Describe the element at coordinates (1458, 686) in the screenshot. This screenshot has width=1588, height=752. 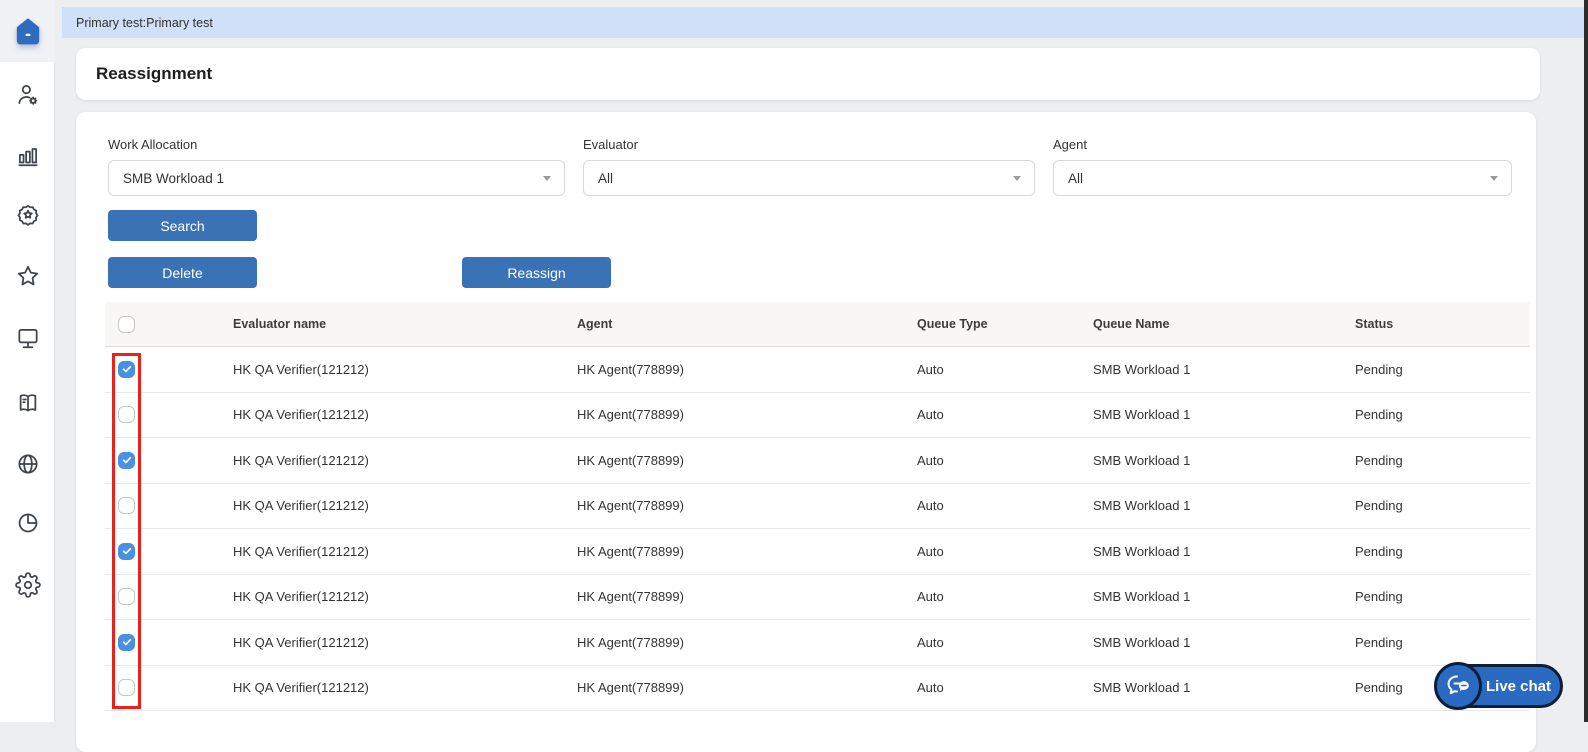
I see `chat-bubble-icon` at that location.